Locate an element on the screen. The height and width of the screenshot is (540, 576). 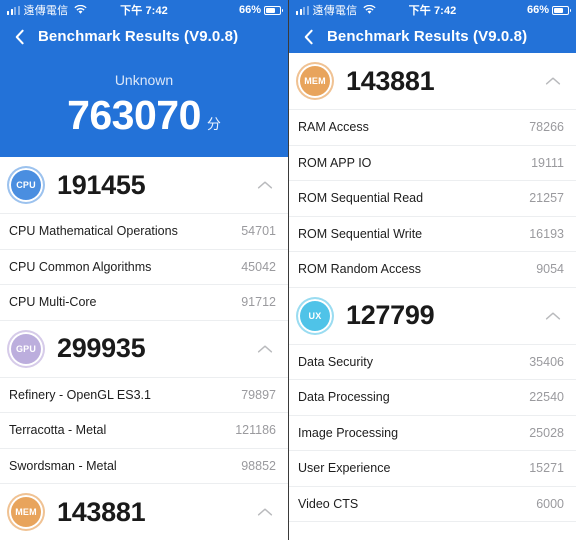
group-header-gpu: GPU 299935 is located at coordinates (144, 349).